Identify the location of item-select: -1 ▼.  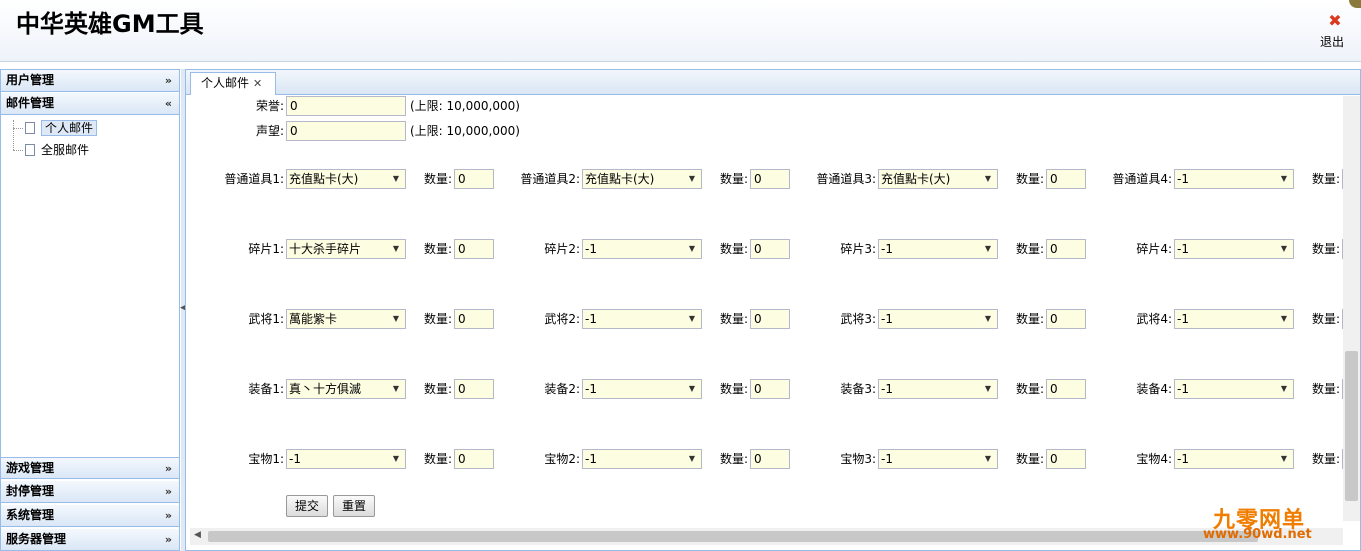
(1234, 179).